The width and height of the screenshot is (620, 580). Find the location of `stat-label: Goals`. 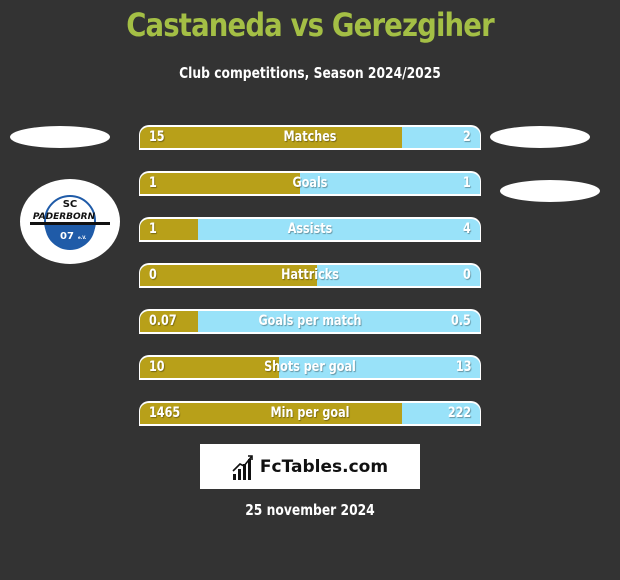

stat-label: Goals is located at coordinates (310, 183).